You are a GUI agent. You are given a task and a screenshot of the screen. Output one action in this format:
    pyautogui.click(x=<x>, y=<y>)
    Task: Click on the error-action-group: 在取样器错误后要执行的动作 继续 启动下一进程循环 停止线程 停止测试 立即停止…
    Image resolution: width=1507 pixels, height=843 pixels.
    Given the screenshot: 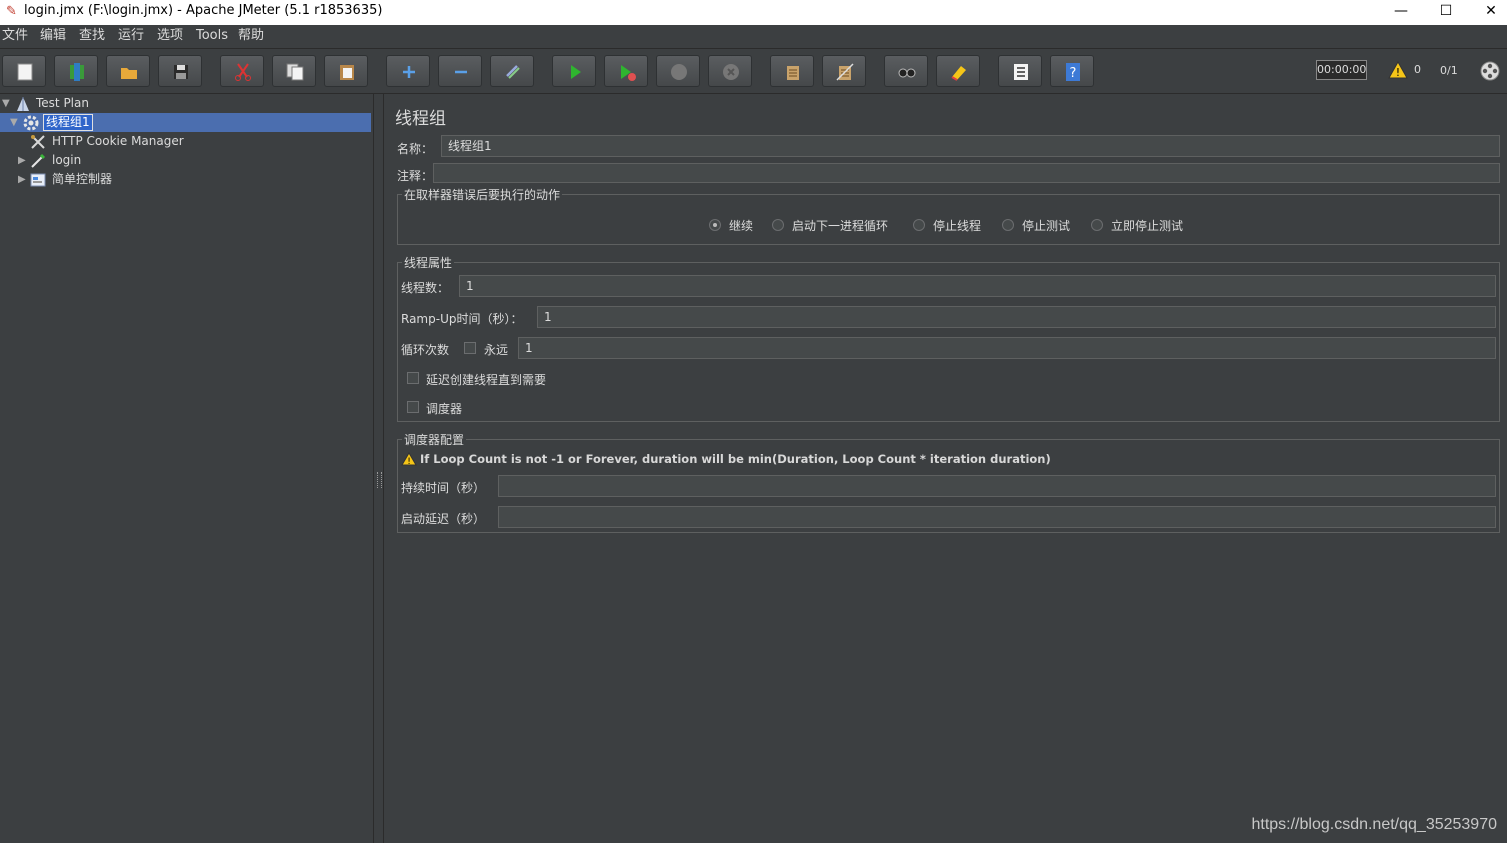 What is the action you would take?
    pyautogui.click(x=948, y=215)
    